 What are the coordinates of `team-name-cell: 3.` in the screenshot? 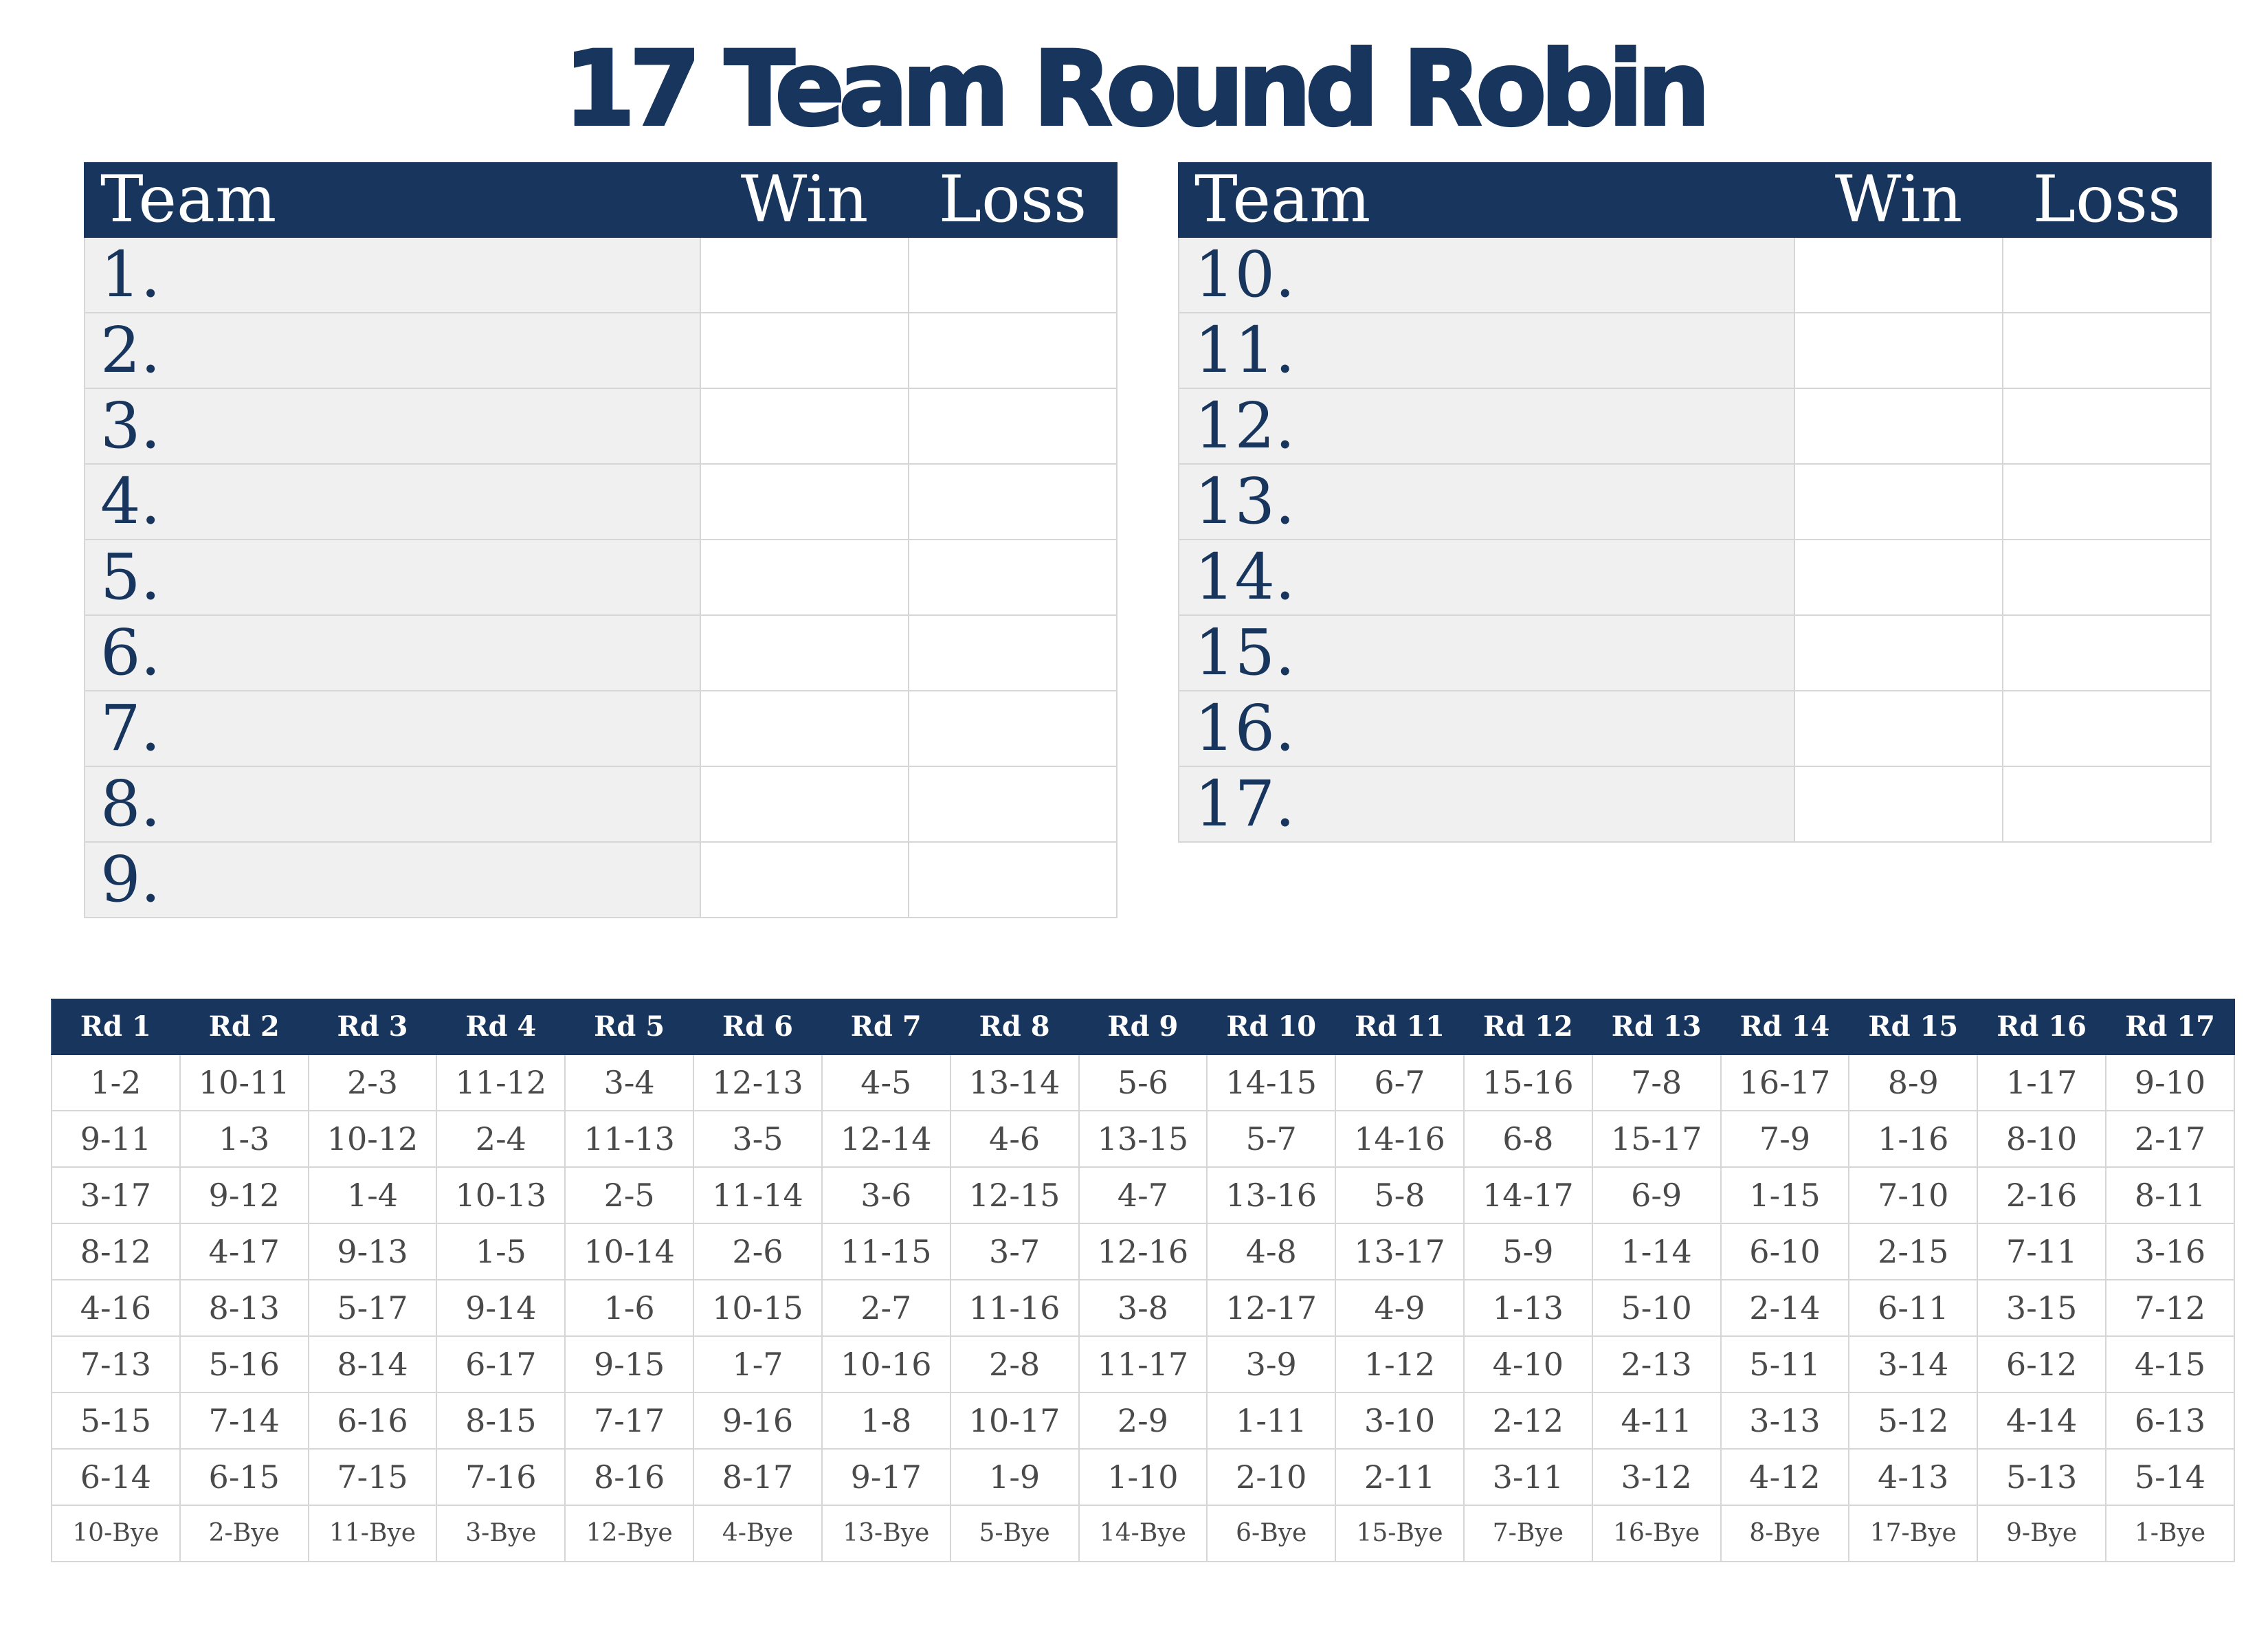 It's located at (392, 427).